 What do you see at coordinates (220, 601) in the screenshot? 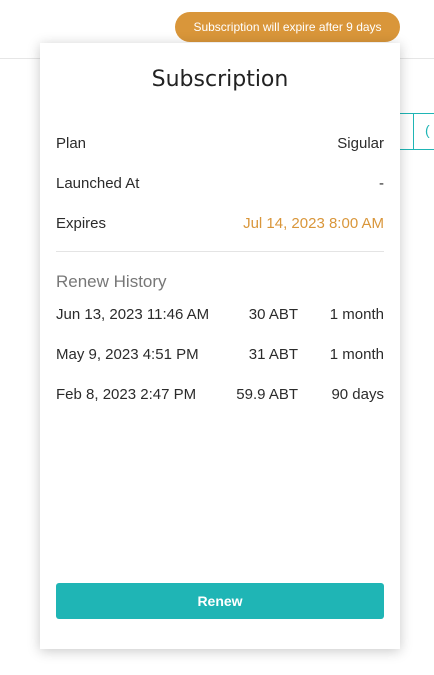
I see `renew-button: Renew` at bounding box center [220, 601].